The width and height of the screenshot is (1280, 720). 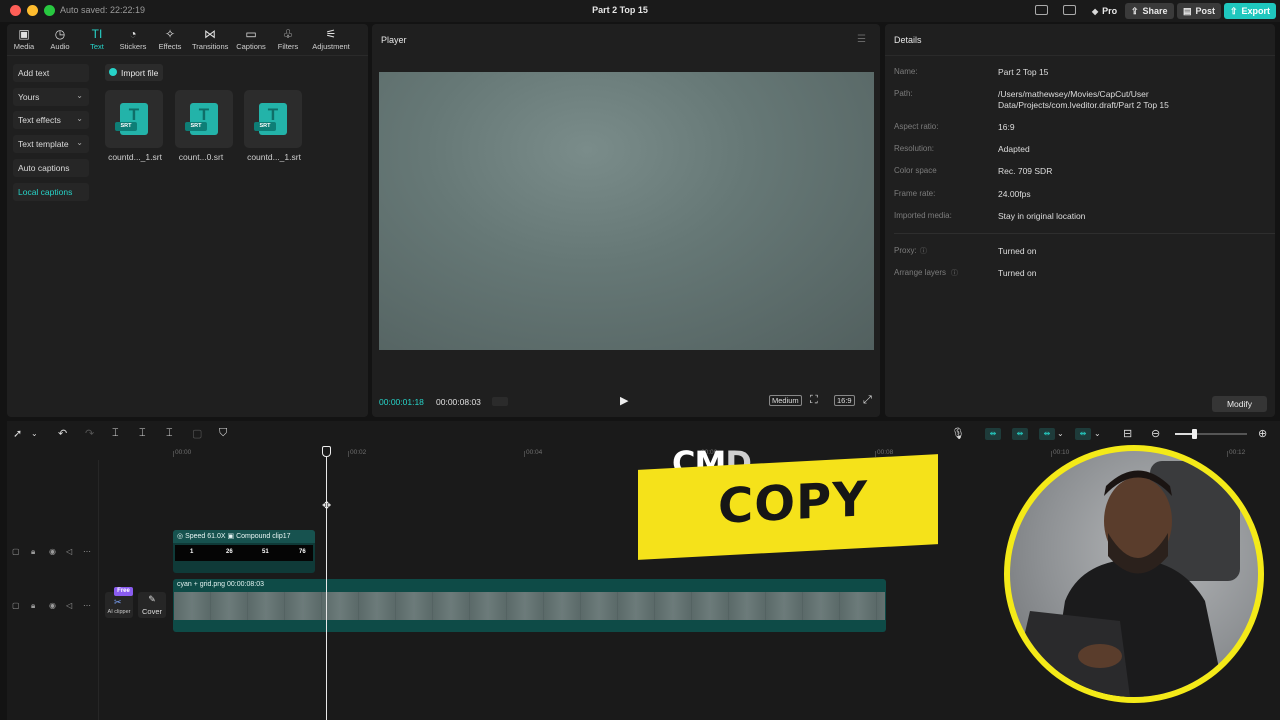 I want to click on split-icon: ⌶, so click(x=115, y=433).